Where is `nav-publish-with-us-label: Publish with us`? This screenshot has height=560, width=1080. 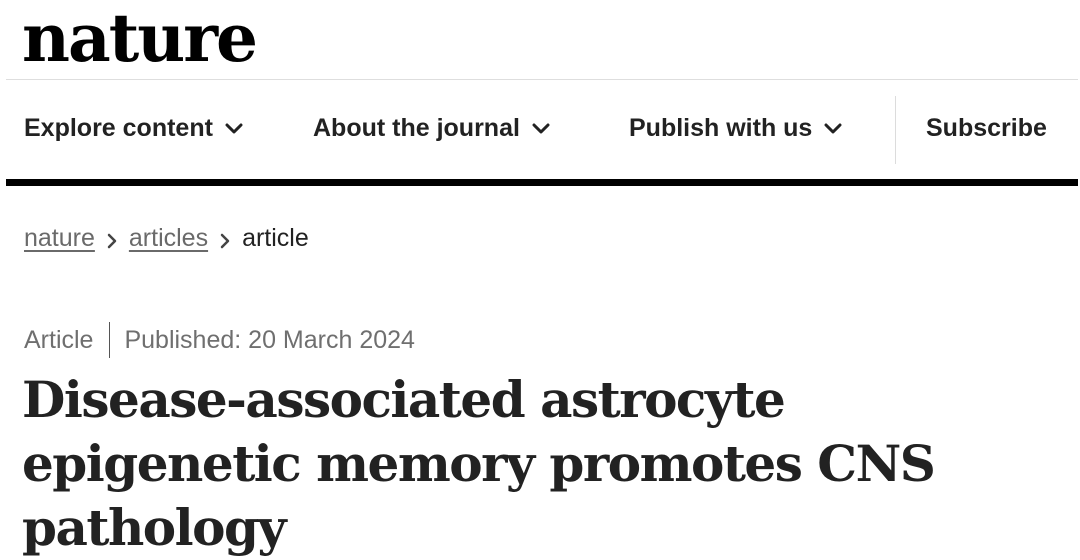 nav-publish-with-us-label: Publish with us is located at coordinates (721, 128).